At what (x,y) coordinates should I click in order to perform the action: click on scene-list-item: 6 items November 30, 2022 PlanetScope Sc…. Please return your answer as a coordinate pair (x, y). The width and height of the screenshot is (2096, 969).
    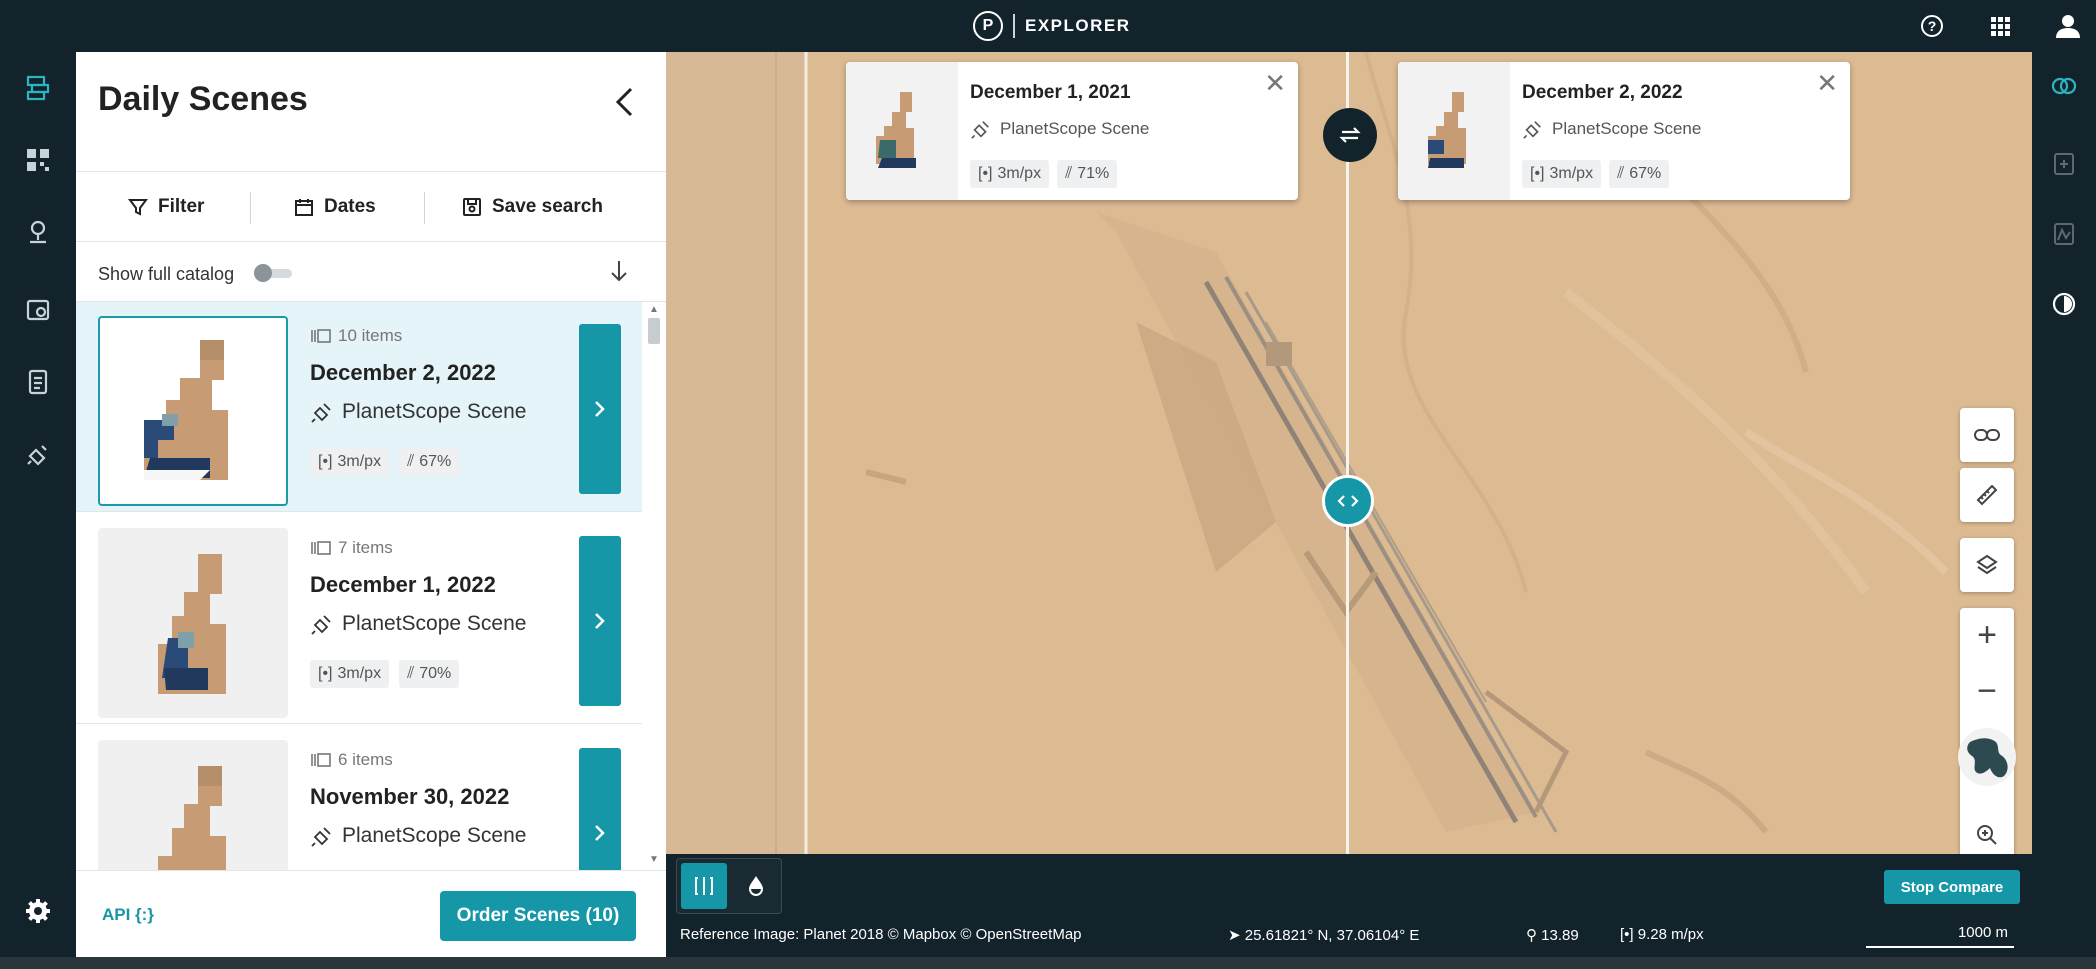
    Looking at the image, I should click on (359, 798).